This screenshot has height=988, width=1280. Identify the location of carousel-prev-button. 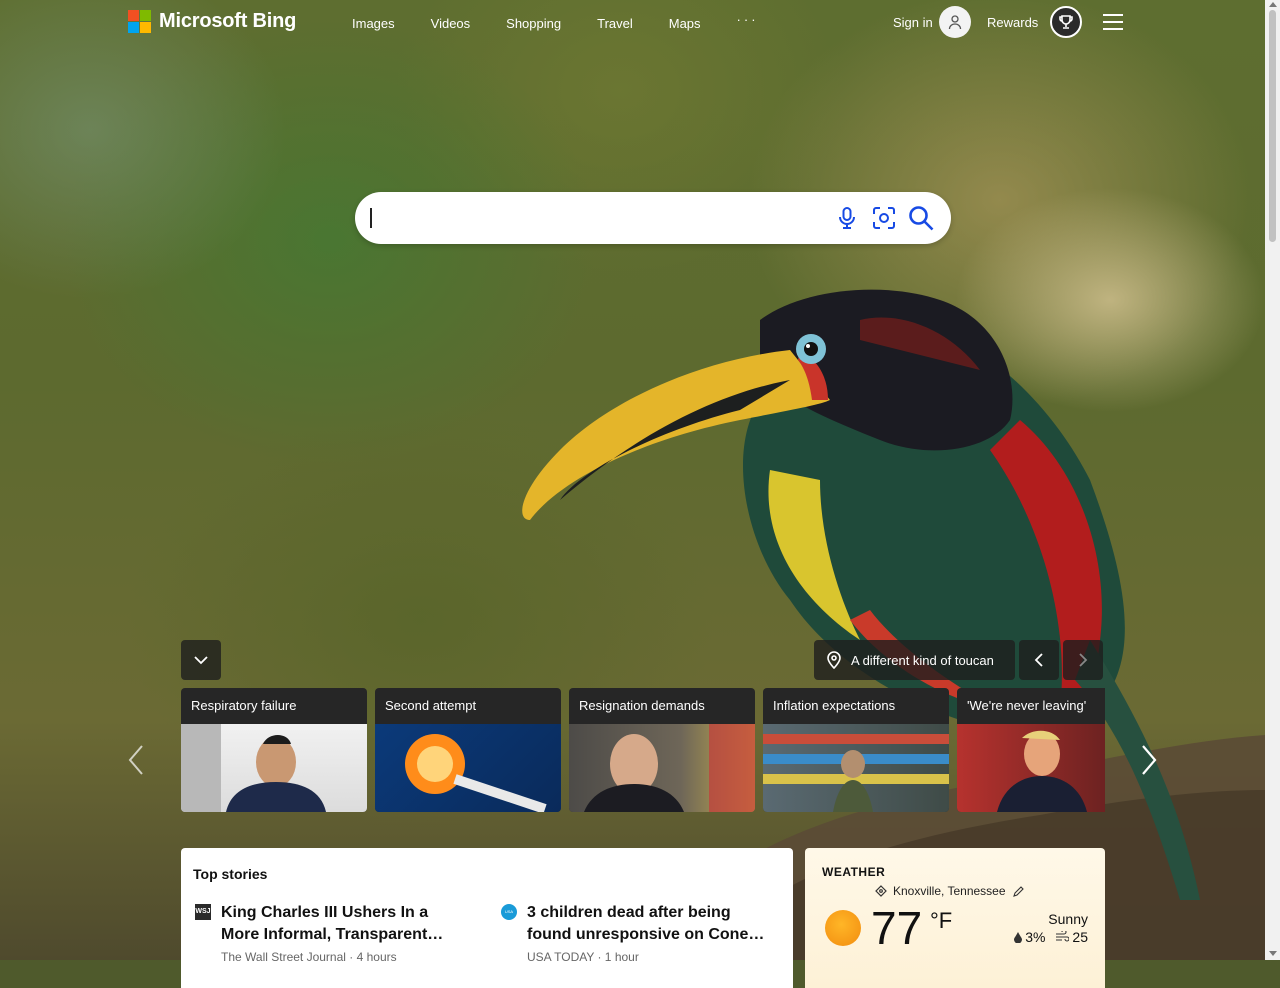
(136, 762).